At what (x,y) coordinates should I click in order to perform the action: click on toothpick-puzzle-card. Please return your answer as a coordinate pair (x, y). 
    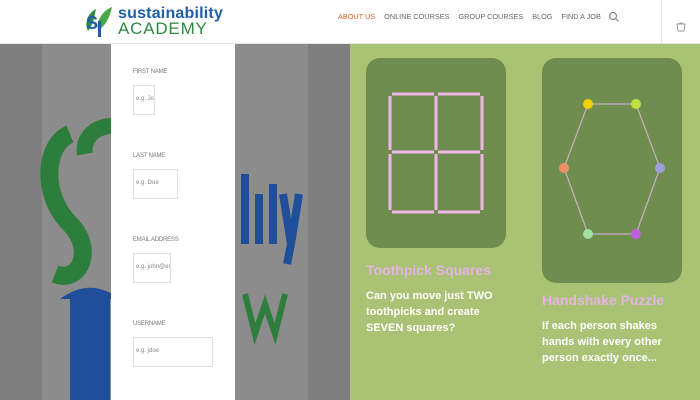
    Looking at the image, I should click on (436, 153).